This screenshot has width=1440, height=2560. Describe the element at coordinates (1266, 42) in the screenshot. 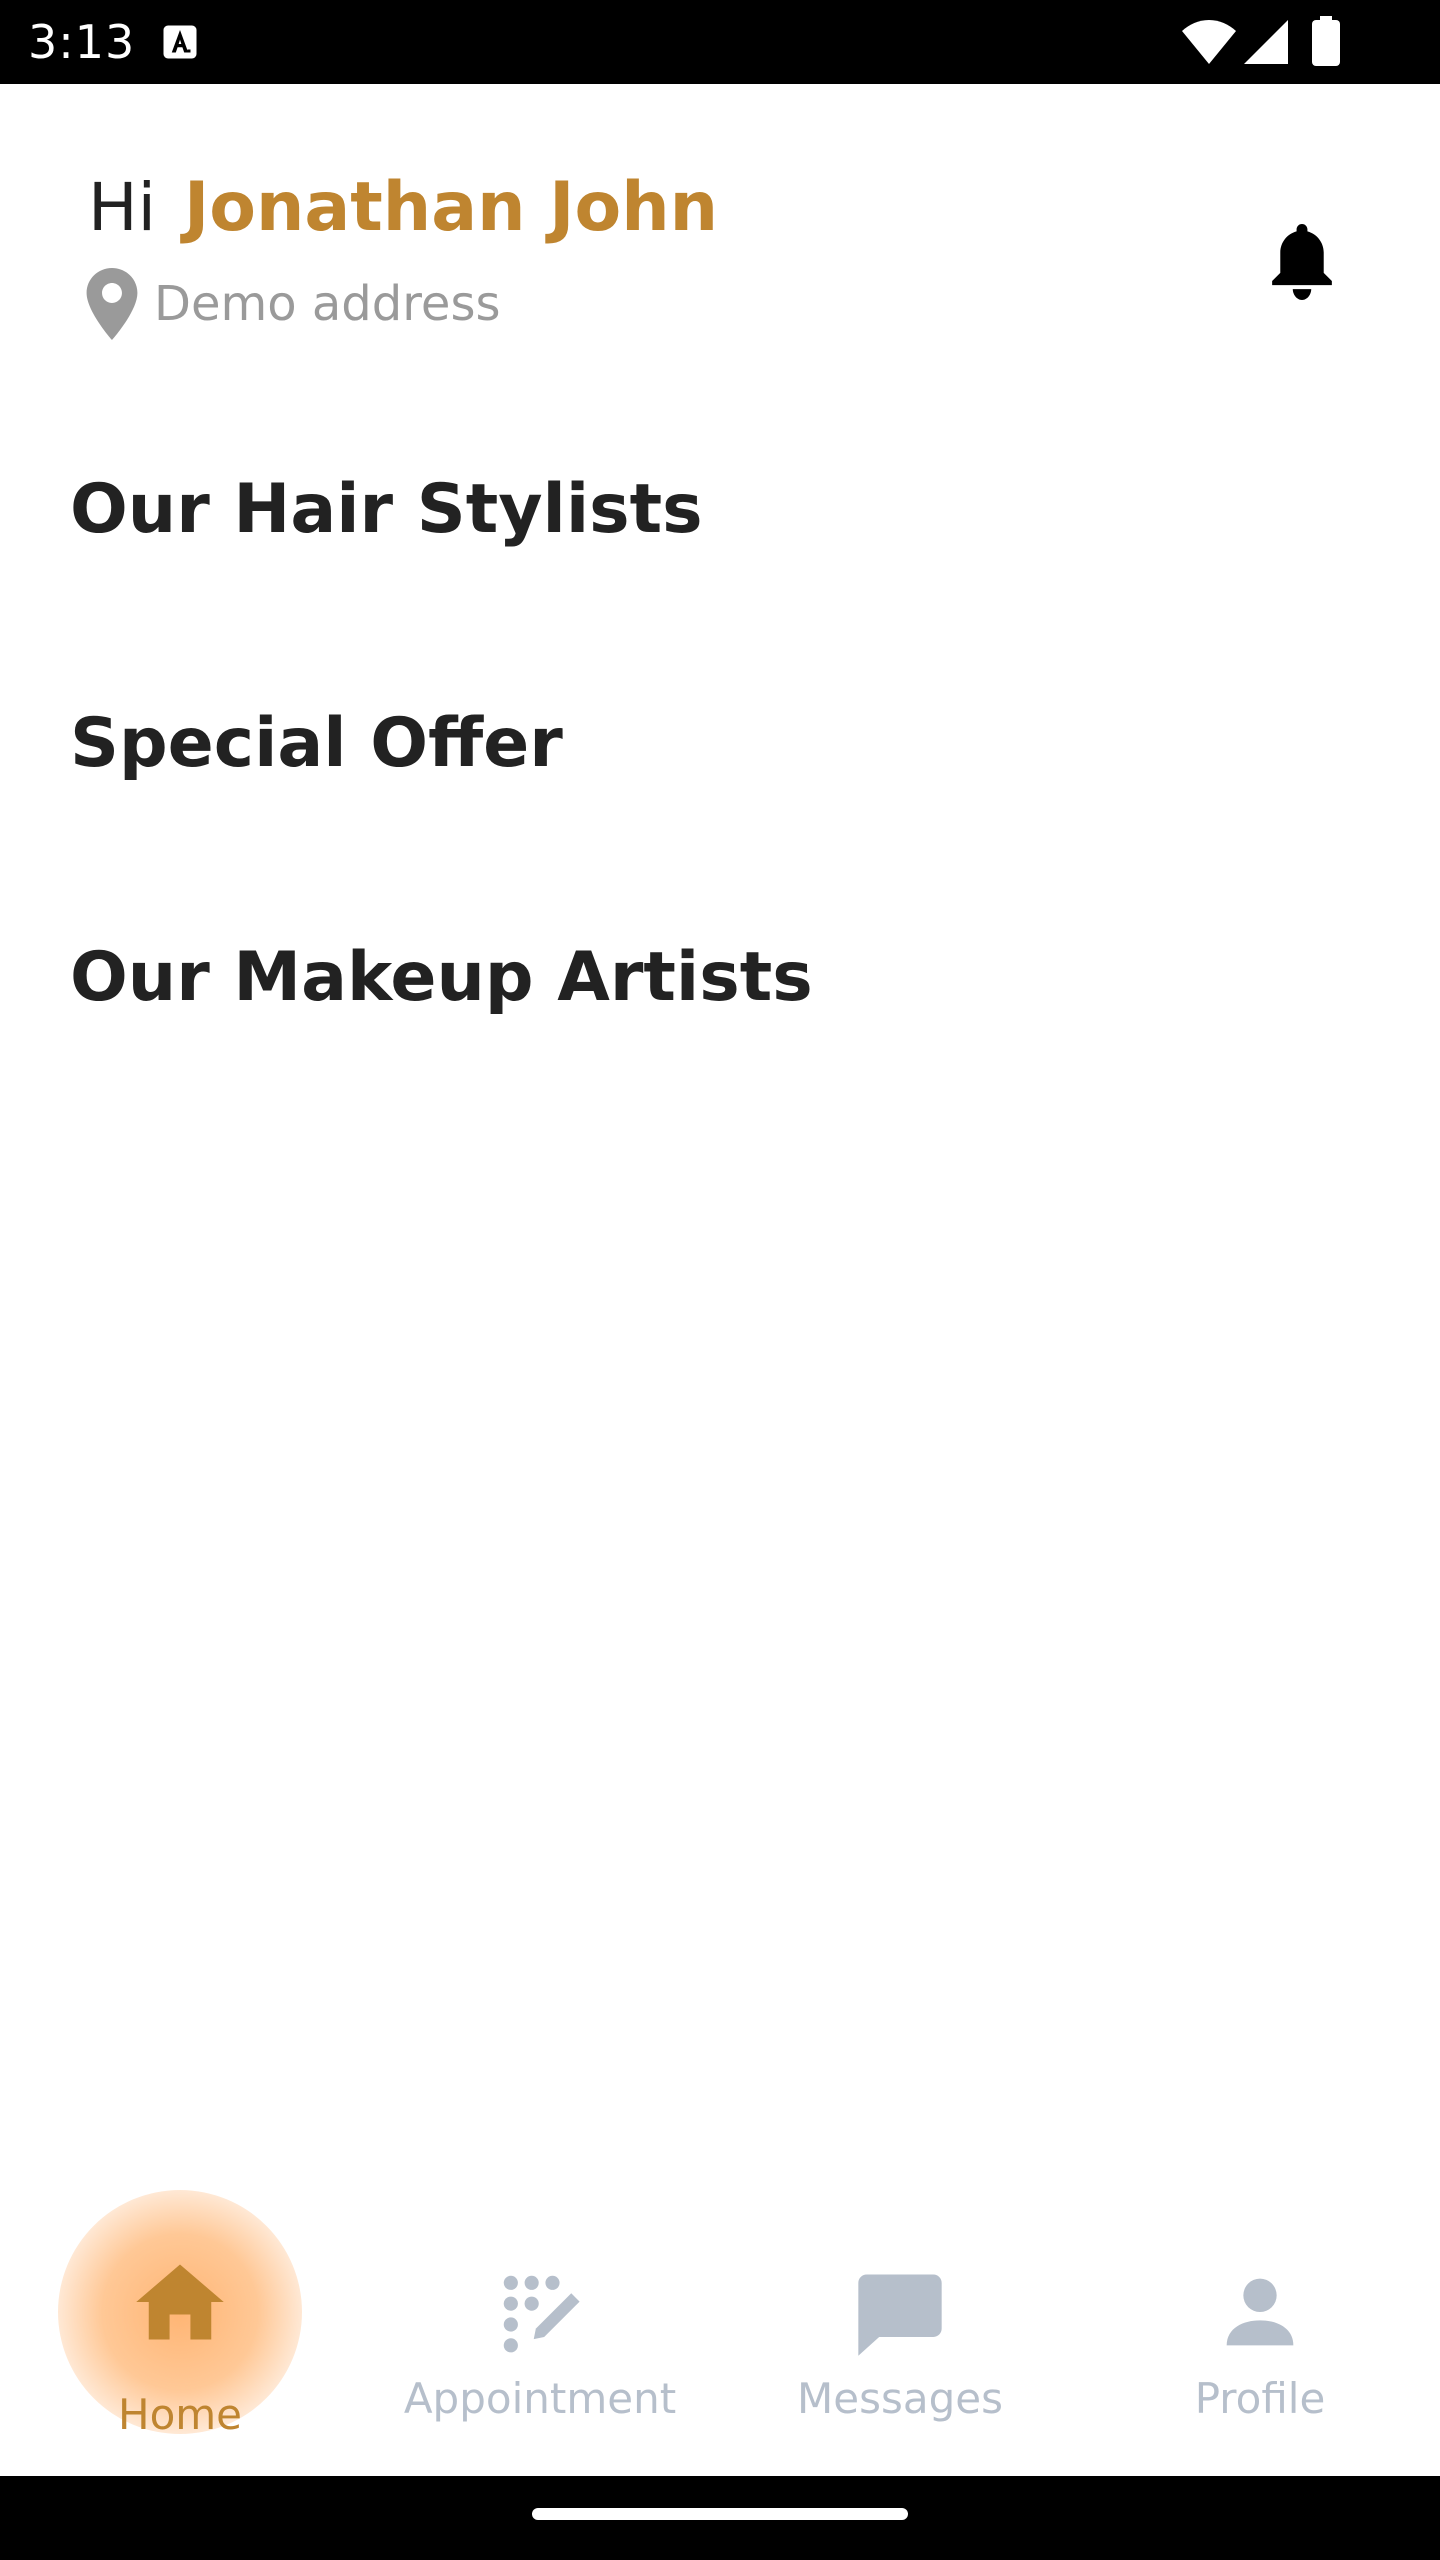

I see `signal-icon` at that location.